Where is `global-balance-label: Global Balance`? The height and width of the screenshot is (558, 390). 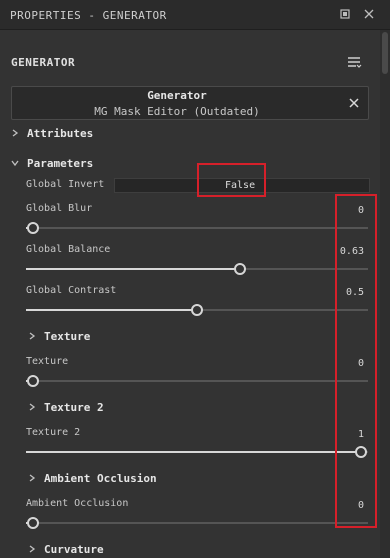 global-balance-label: Global Balance is located at coordinates (68, 249).